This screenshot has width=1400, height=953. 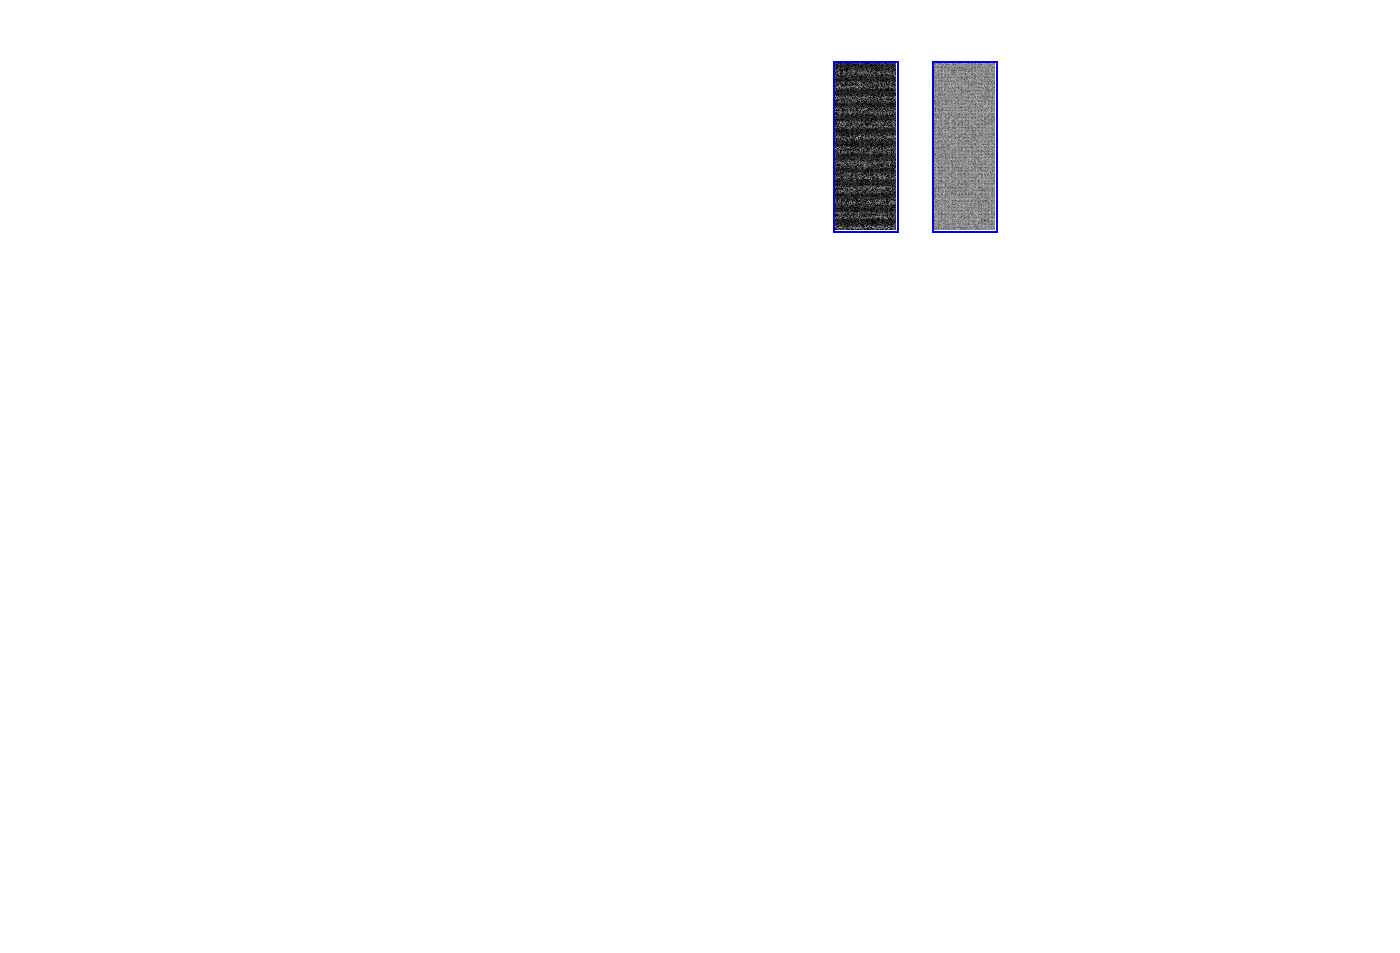 What do you see at coordinates (512, 622) in the screenshot?
I see `hsc-cutout-panel` at bounding box center [512, 622].